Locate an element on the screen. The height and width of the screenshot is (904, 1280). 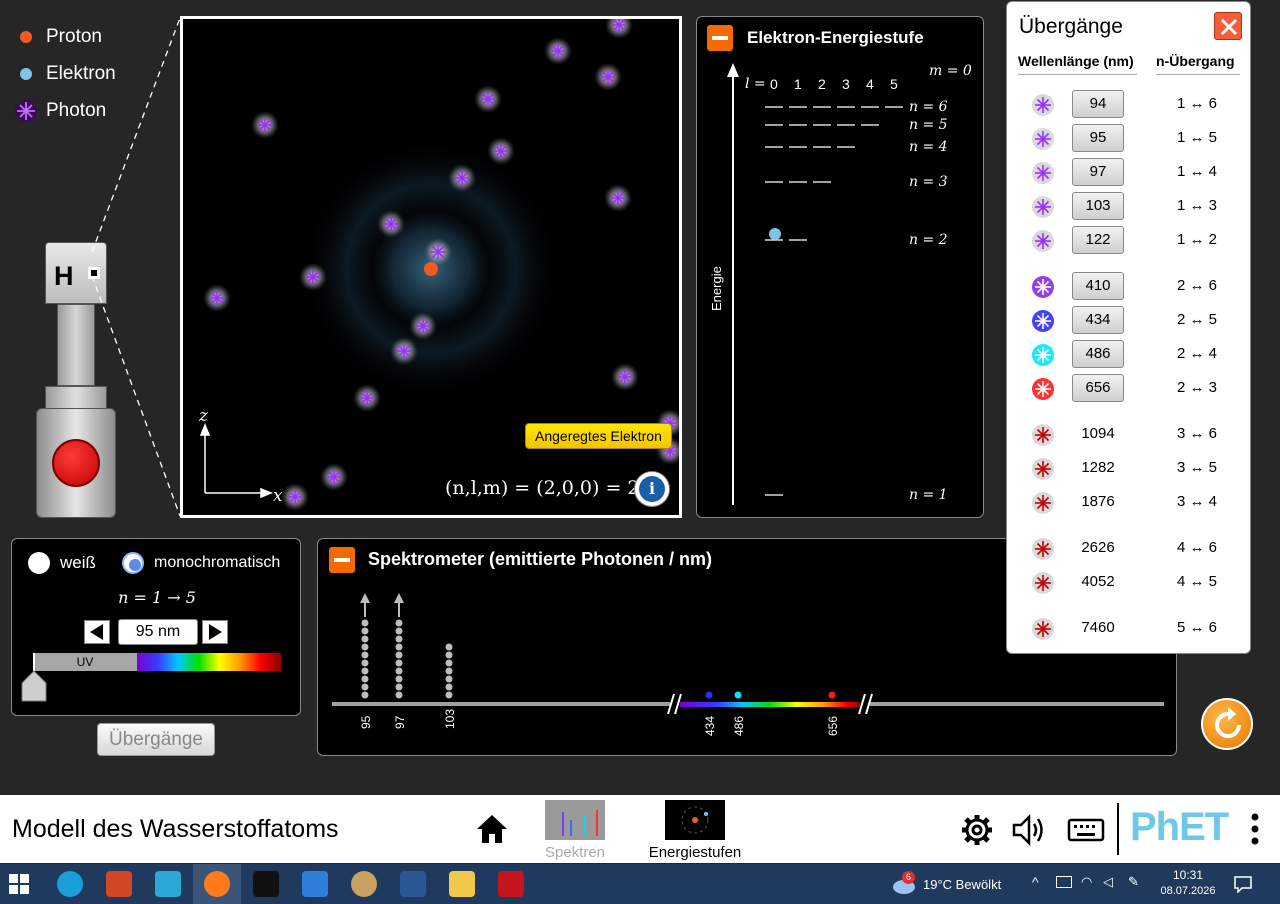
spectra-screen-icon is located at coordinates (575, 820).